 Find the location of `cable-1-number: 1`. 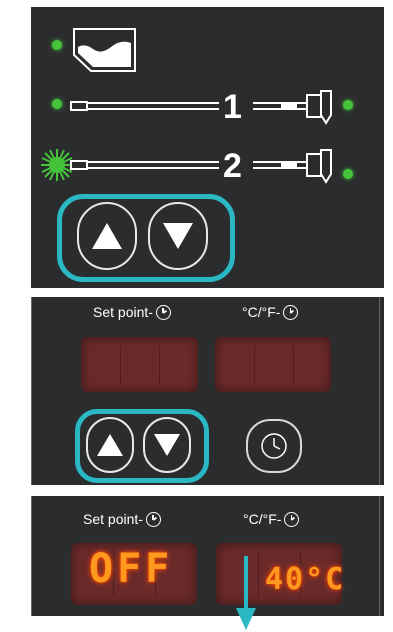

cable-1-number: 1 is located at coordinates (232, 107).